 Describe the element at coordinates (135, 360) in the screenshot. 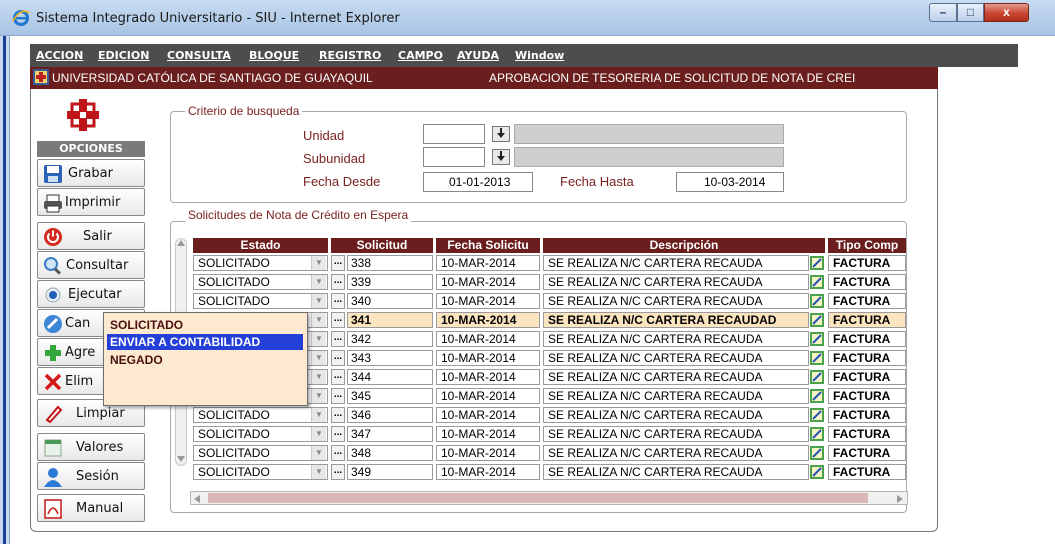

I see `estado-option-negado: NEGADO` at that location.